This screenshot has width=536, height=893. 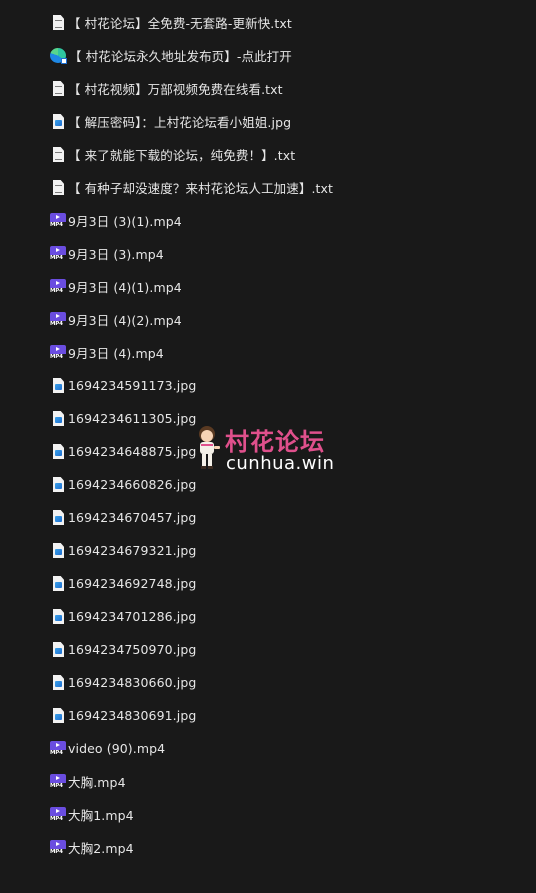 What do you see at coordinates (97, 782) in the screenshot?
I see `file-name: 大胸.mp4` at bounding box center [97, 782].